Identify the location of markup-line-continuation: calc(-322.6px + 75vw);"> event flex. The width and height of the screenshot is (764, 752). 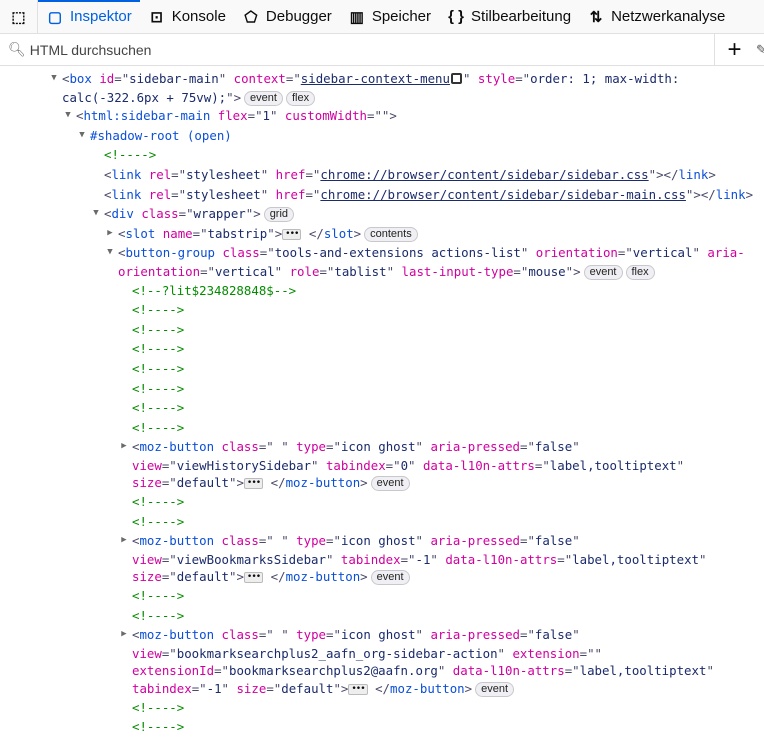
(382, 98).